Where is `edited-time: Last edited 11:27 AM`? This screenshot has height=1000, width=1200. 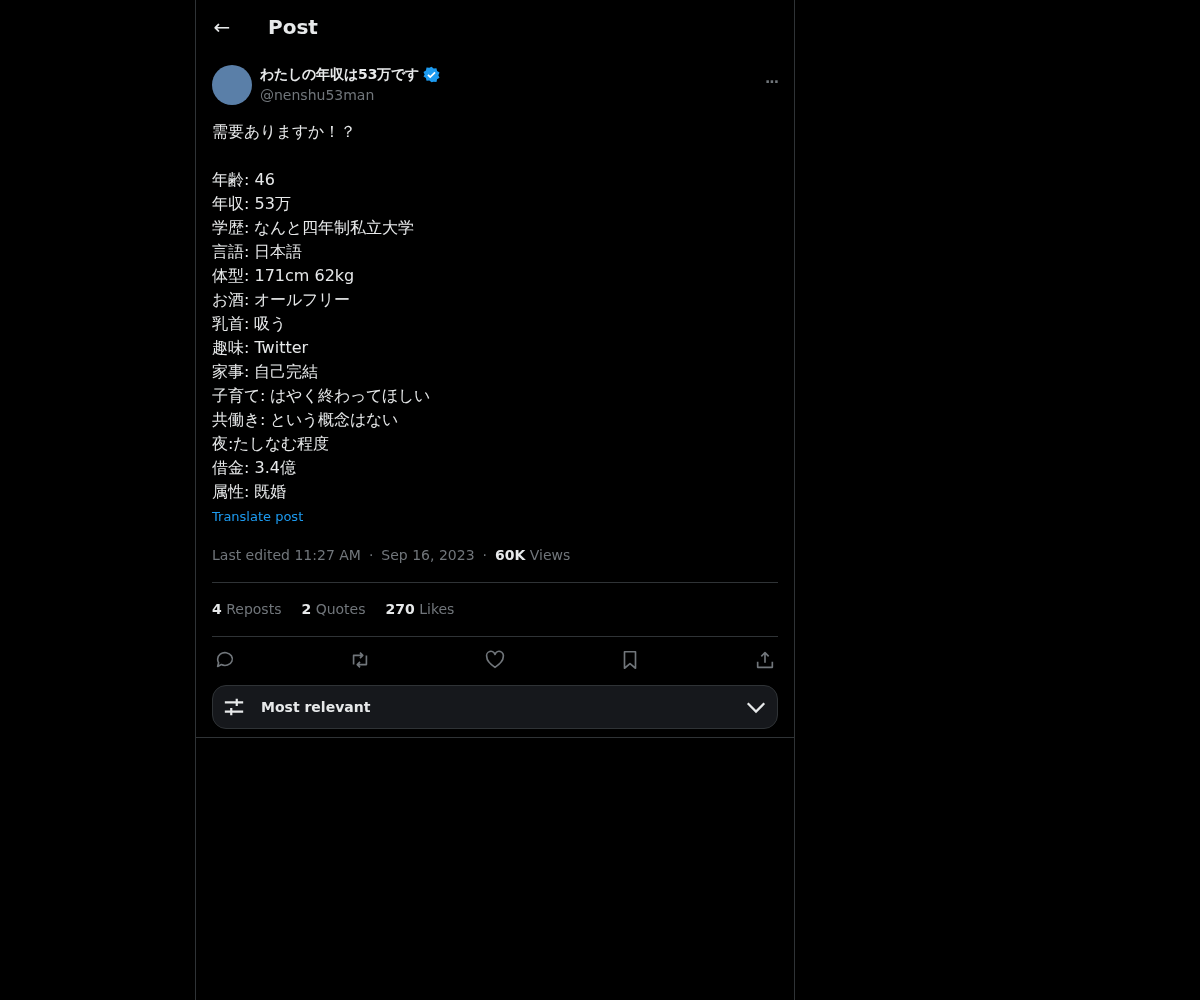
edited-time: Last edited 11:27 AM is located at coordinates (286, 555).